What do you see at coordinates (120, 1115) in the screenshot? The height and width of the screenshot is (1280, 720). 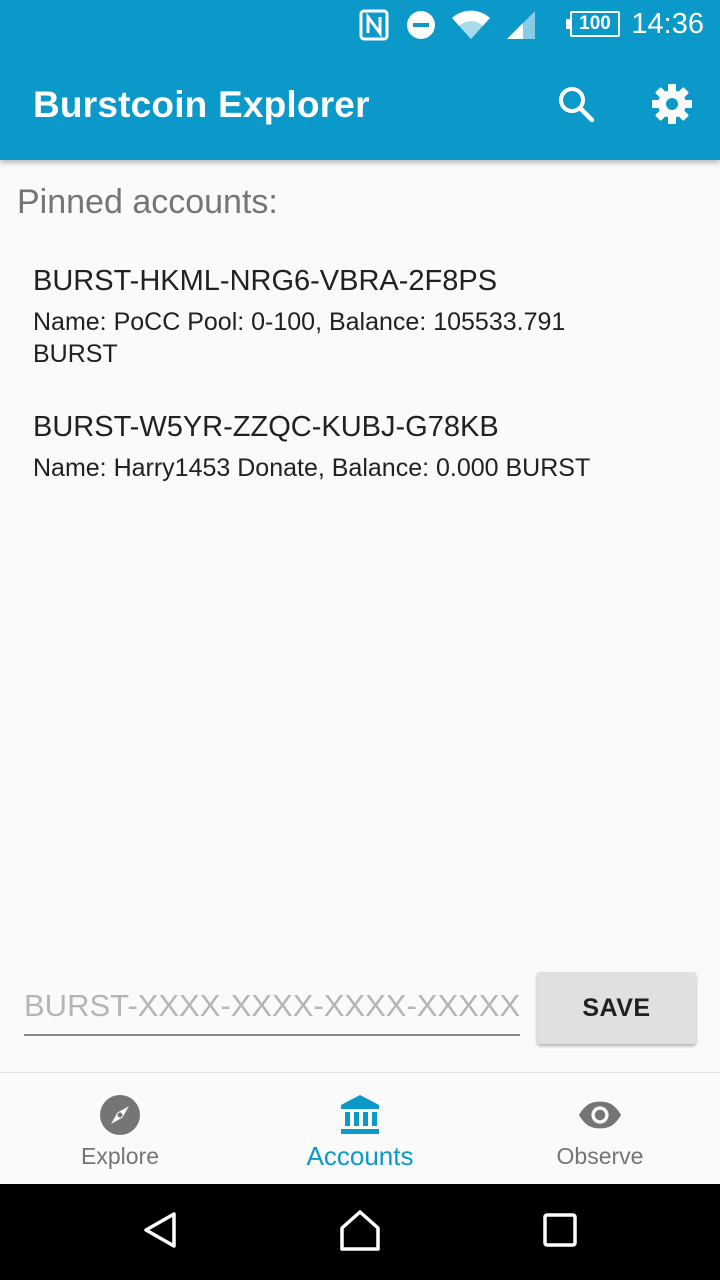 I see `compass-icon` at bounding box center [120, 1115].